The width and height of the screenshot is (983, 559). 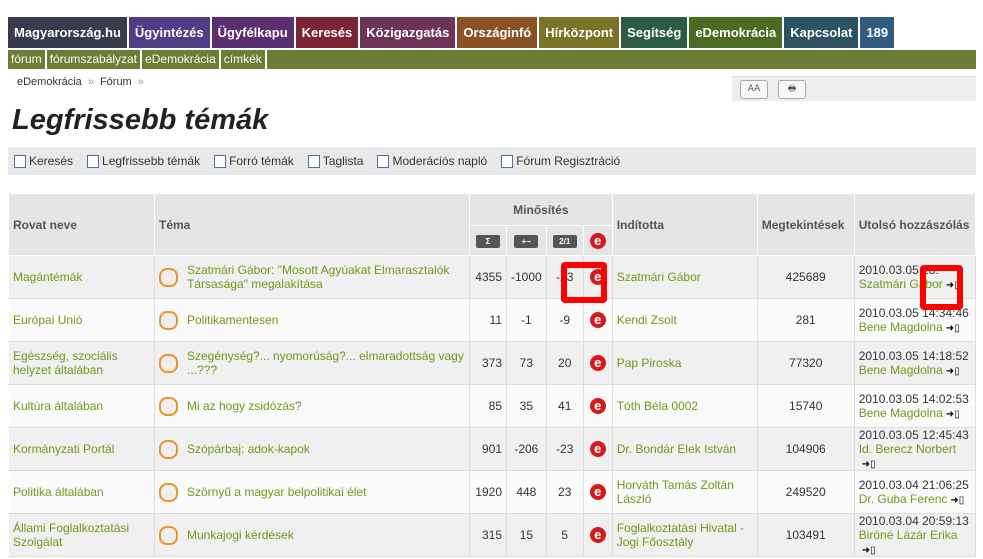 I want to click on topnav-item: 189, so click(x=877, y=32).